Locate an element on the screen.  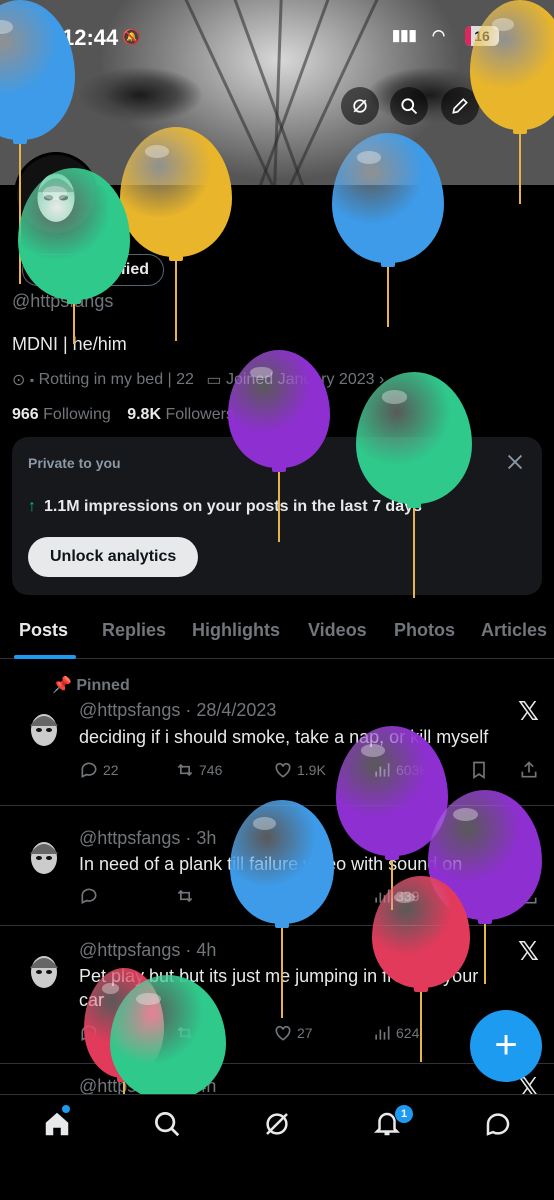
like-button: 1.9K is located at coordinates (299, 770).